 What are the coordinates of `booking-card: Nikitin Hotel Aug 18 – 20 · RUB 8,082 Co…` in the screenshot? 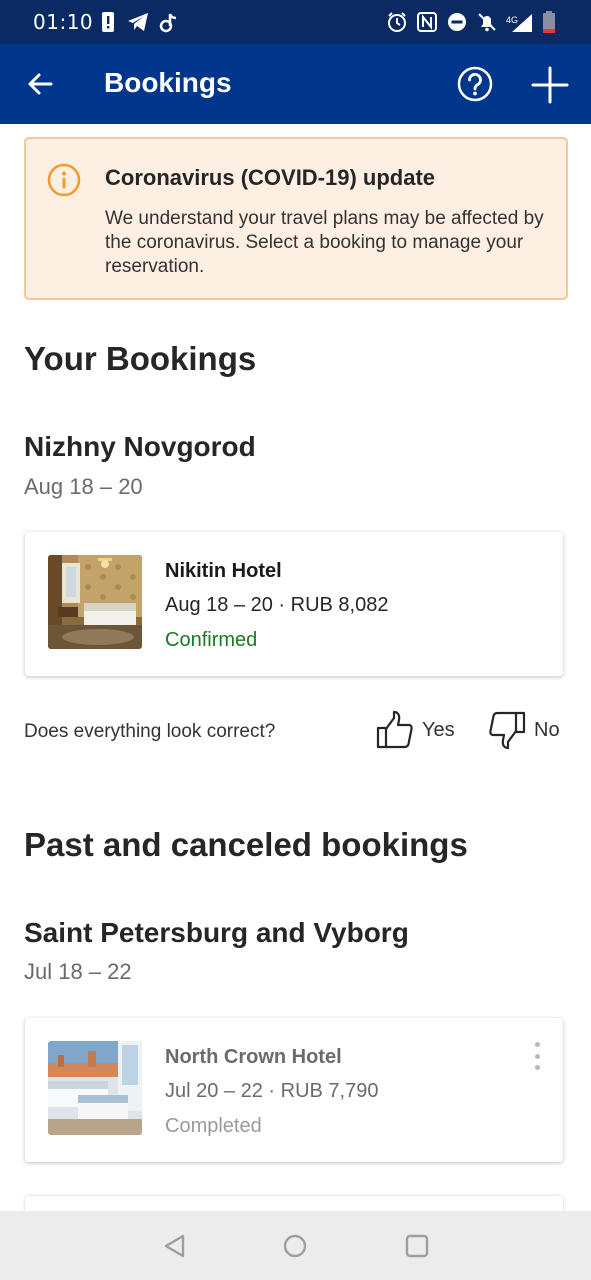 It's located at (294, 604).